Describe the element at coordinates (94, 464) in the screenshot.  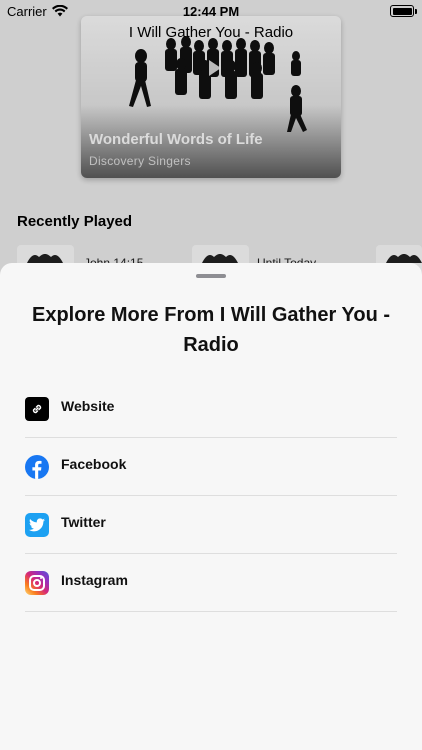
I see `link-label-facebook: Facebook` at that location.